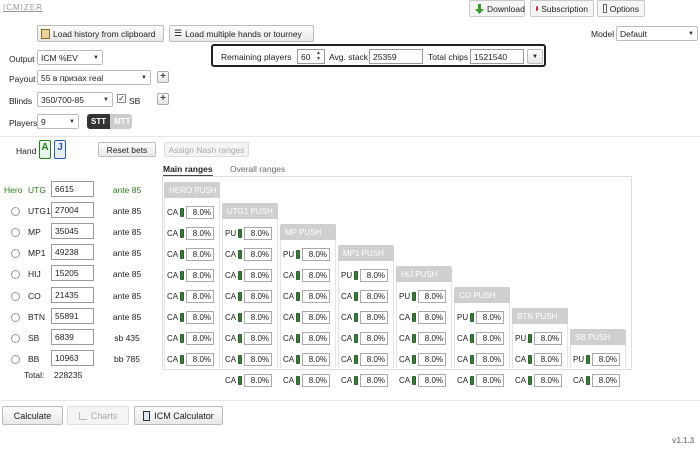 Image resolution: width=700 pixels, height=468 pixels. I want to click on assign-nash-button: Assign Nash ranges, so click(206, 149).